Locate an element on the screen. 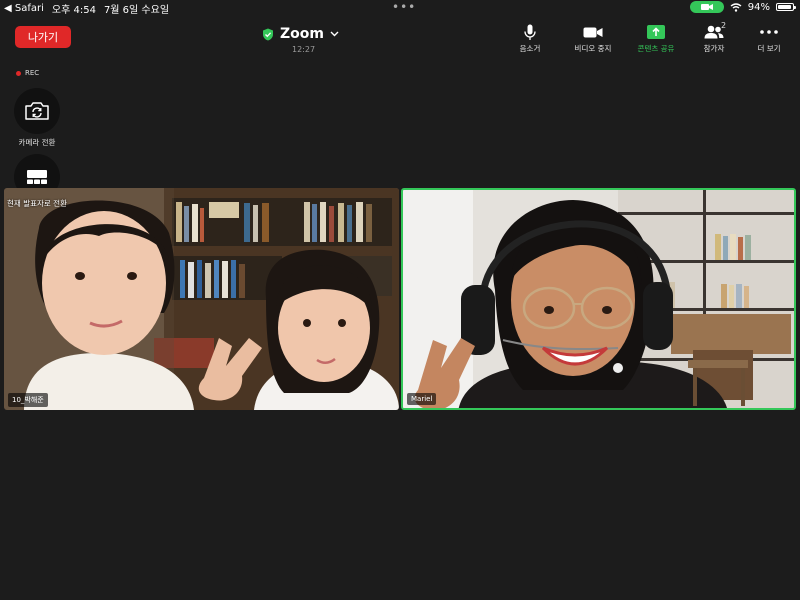 This screenshot has height=600, width=800. status-time: 오후 4:54 is located at coordinates (73, 10).